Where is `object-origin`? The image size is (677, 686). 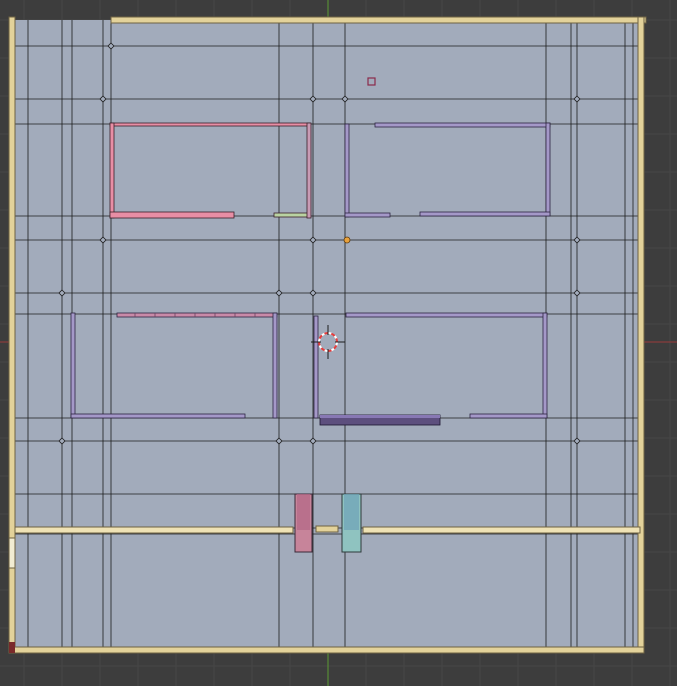 object-origin is located at coordinates (347, 240).